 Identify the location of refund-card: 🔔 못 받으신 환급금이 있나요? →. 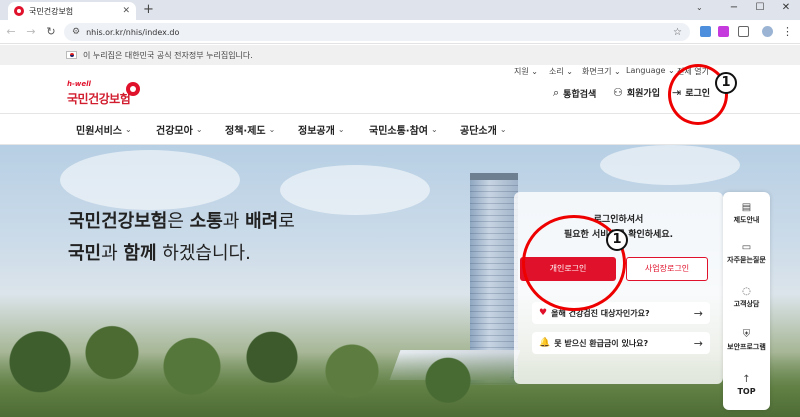
(621, 343).